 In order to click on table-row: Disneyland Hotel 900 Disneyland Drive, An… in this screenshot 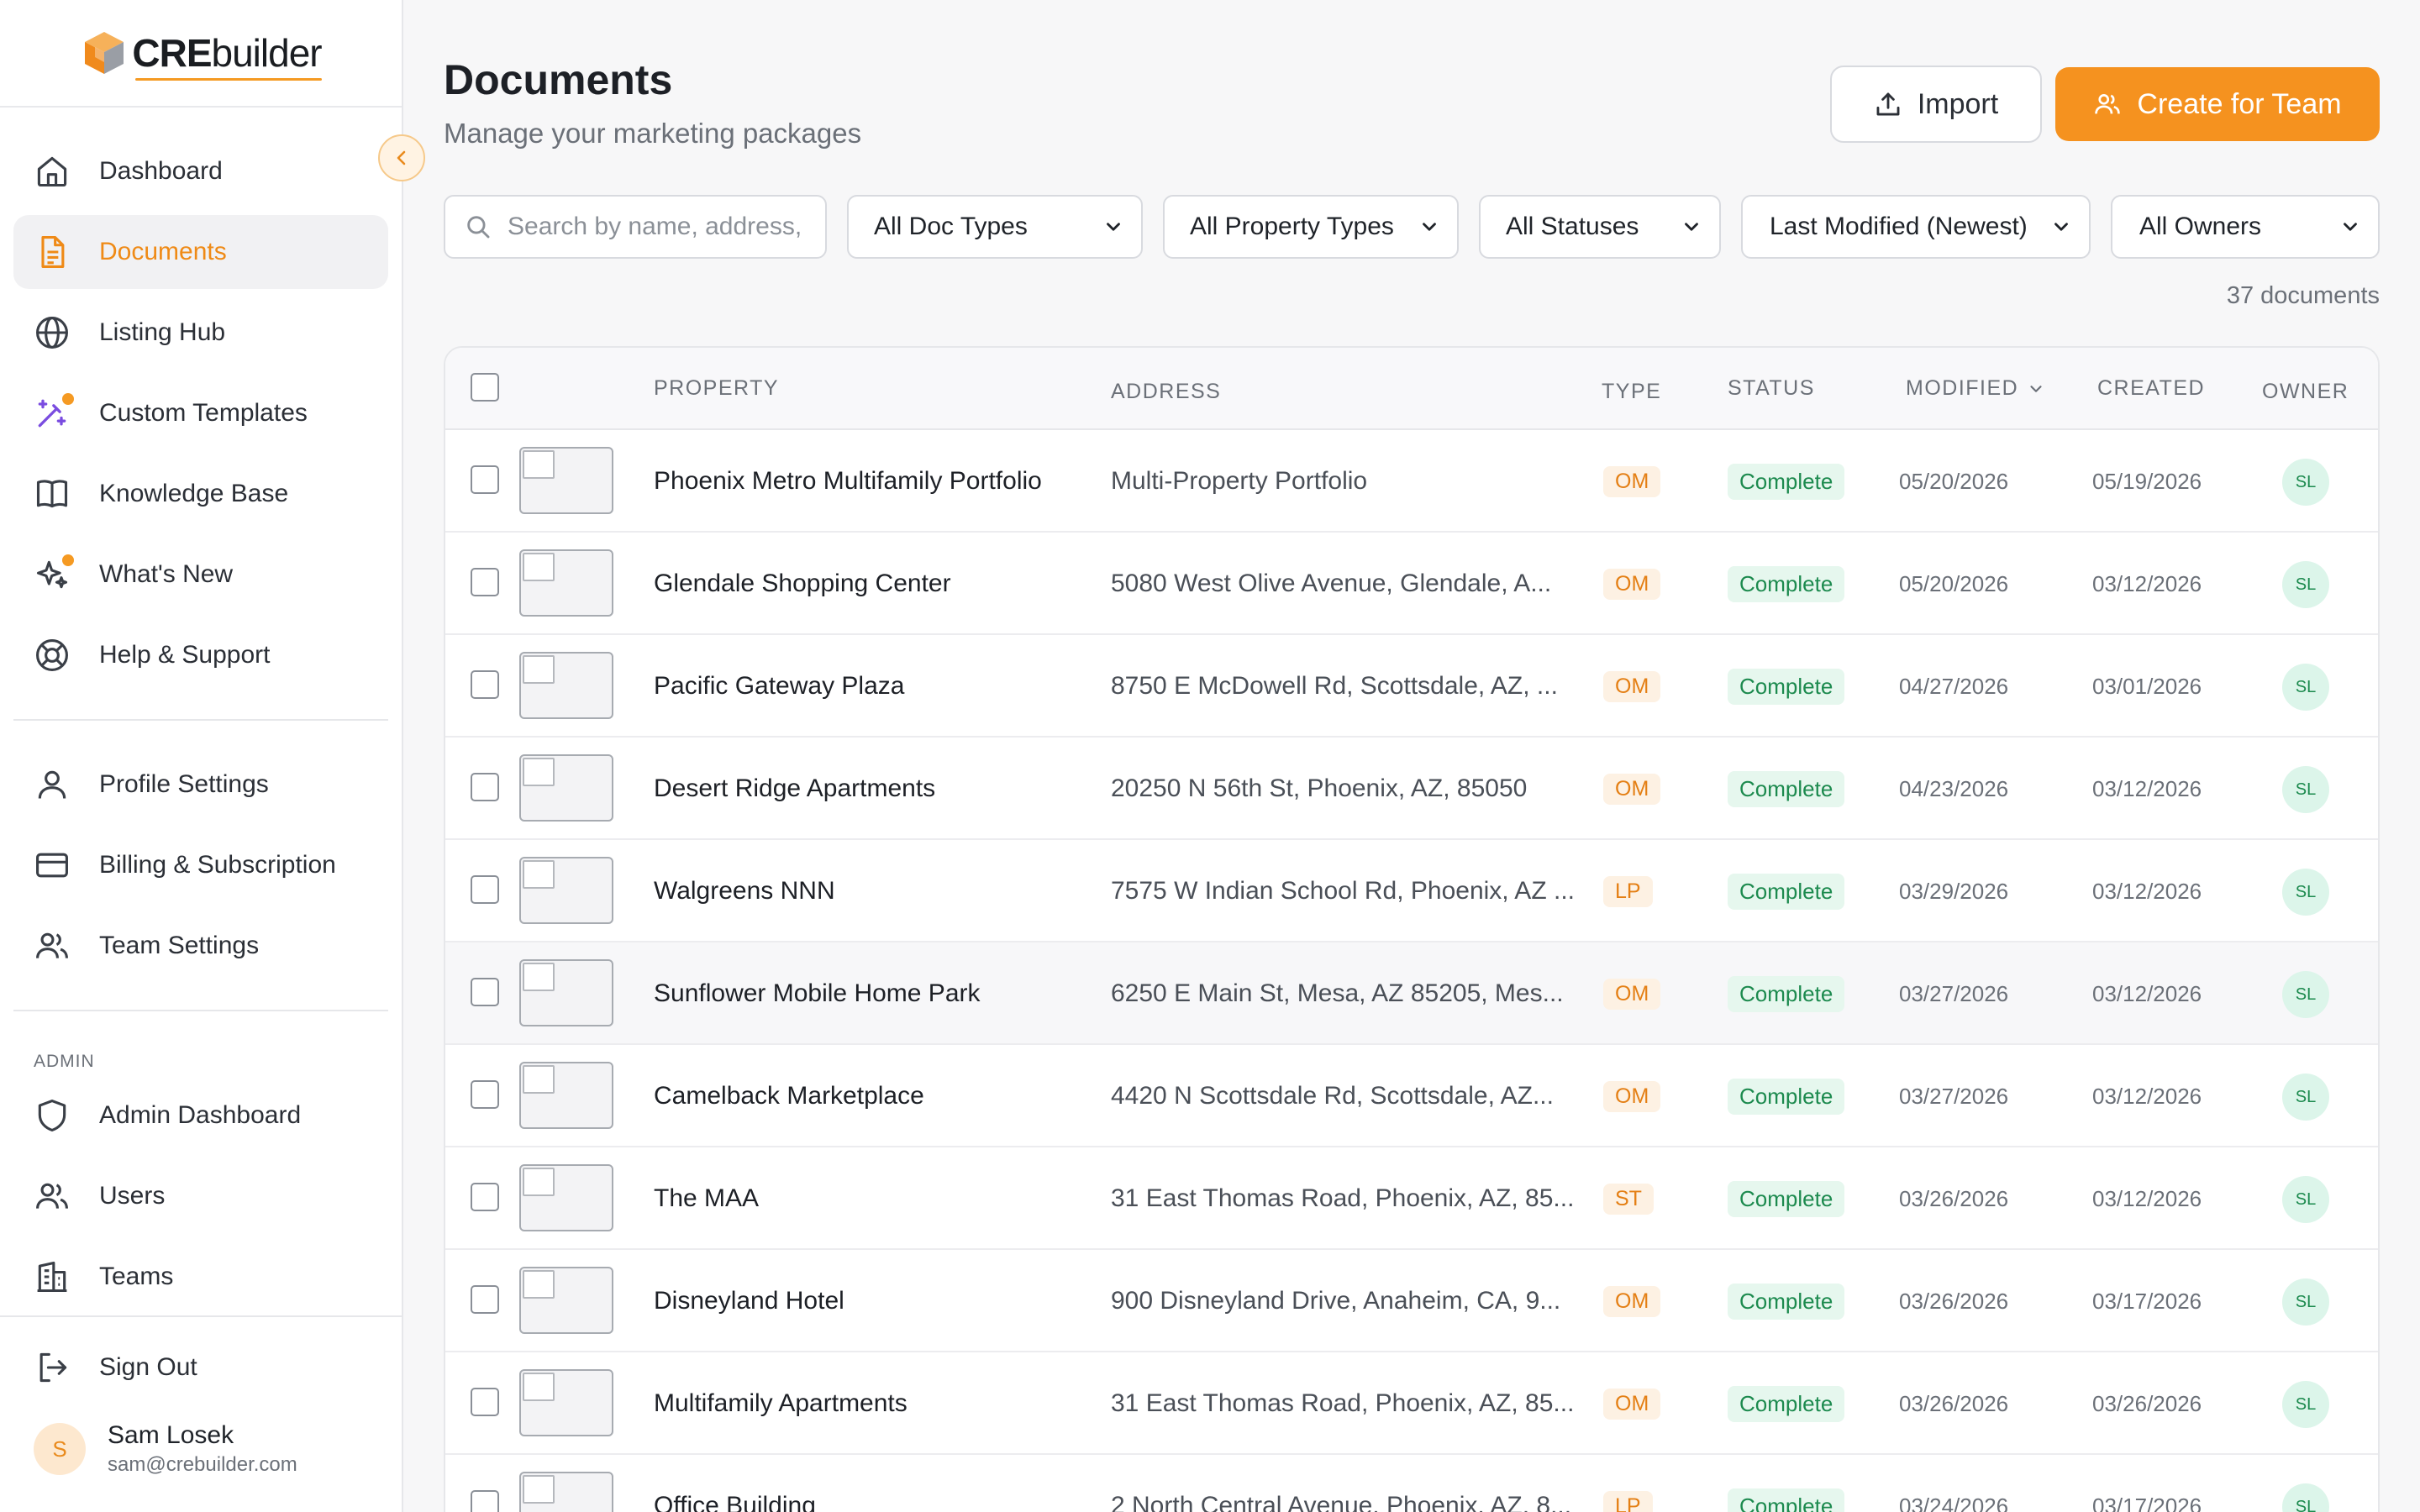, I will do `click(1411, 1301)`.